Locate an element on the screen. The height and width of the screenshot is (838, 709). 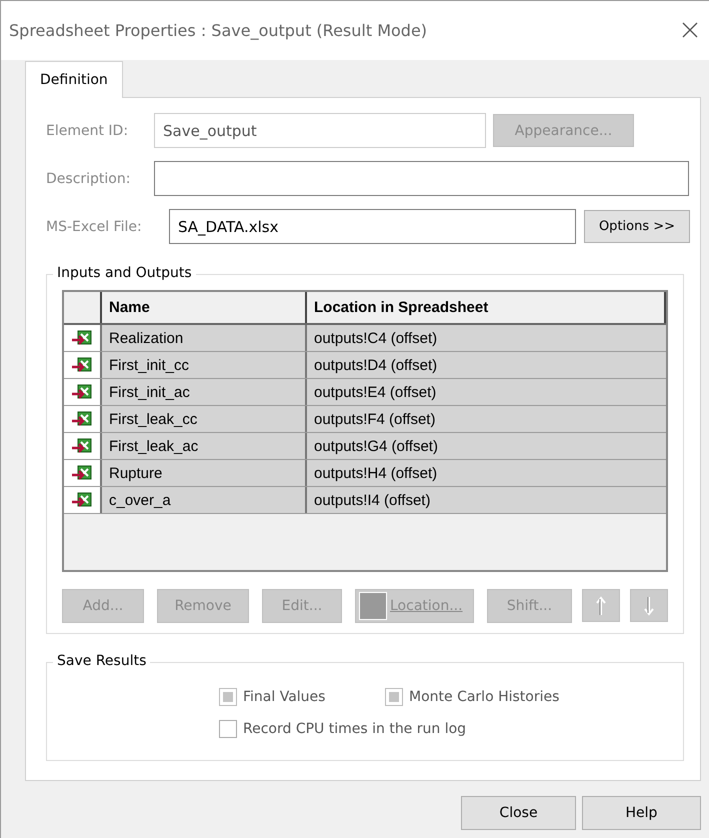
checkbox-label: Monte Carlo Histories is located at coordinates (484, 697).